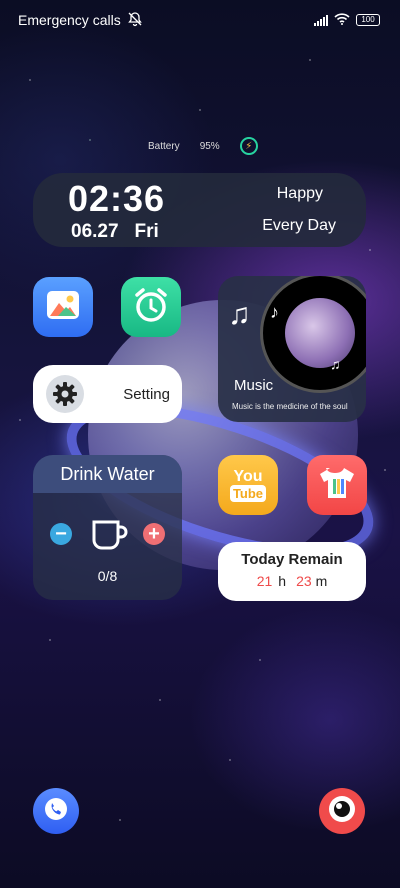  I want to click on battery-label: Battery, so click(164, 146).